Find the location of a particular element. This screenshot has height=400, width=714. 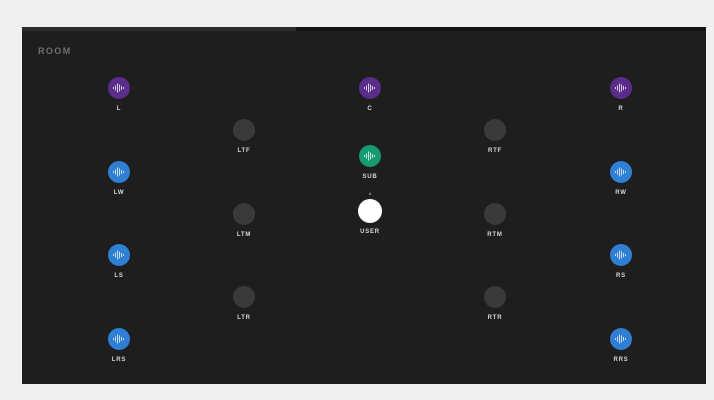

speaker-ltf: LTF is located at coordinates (244, 136).